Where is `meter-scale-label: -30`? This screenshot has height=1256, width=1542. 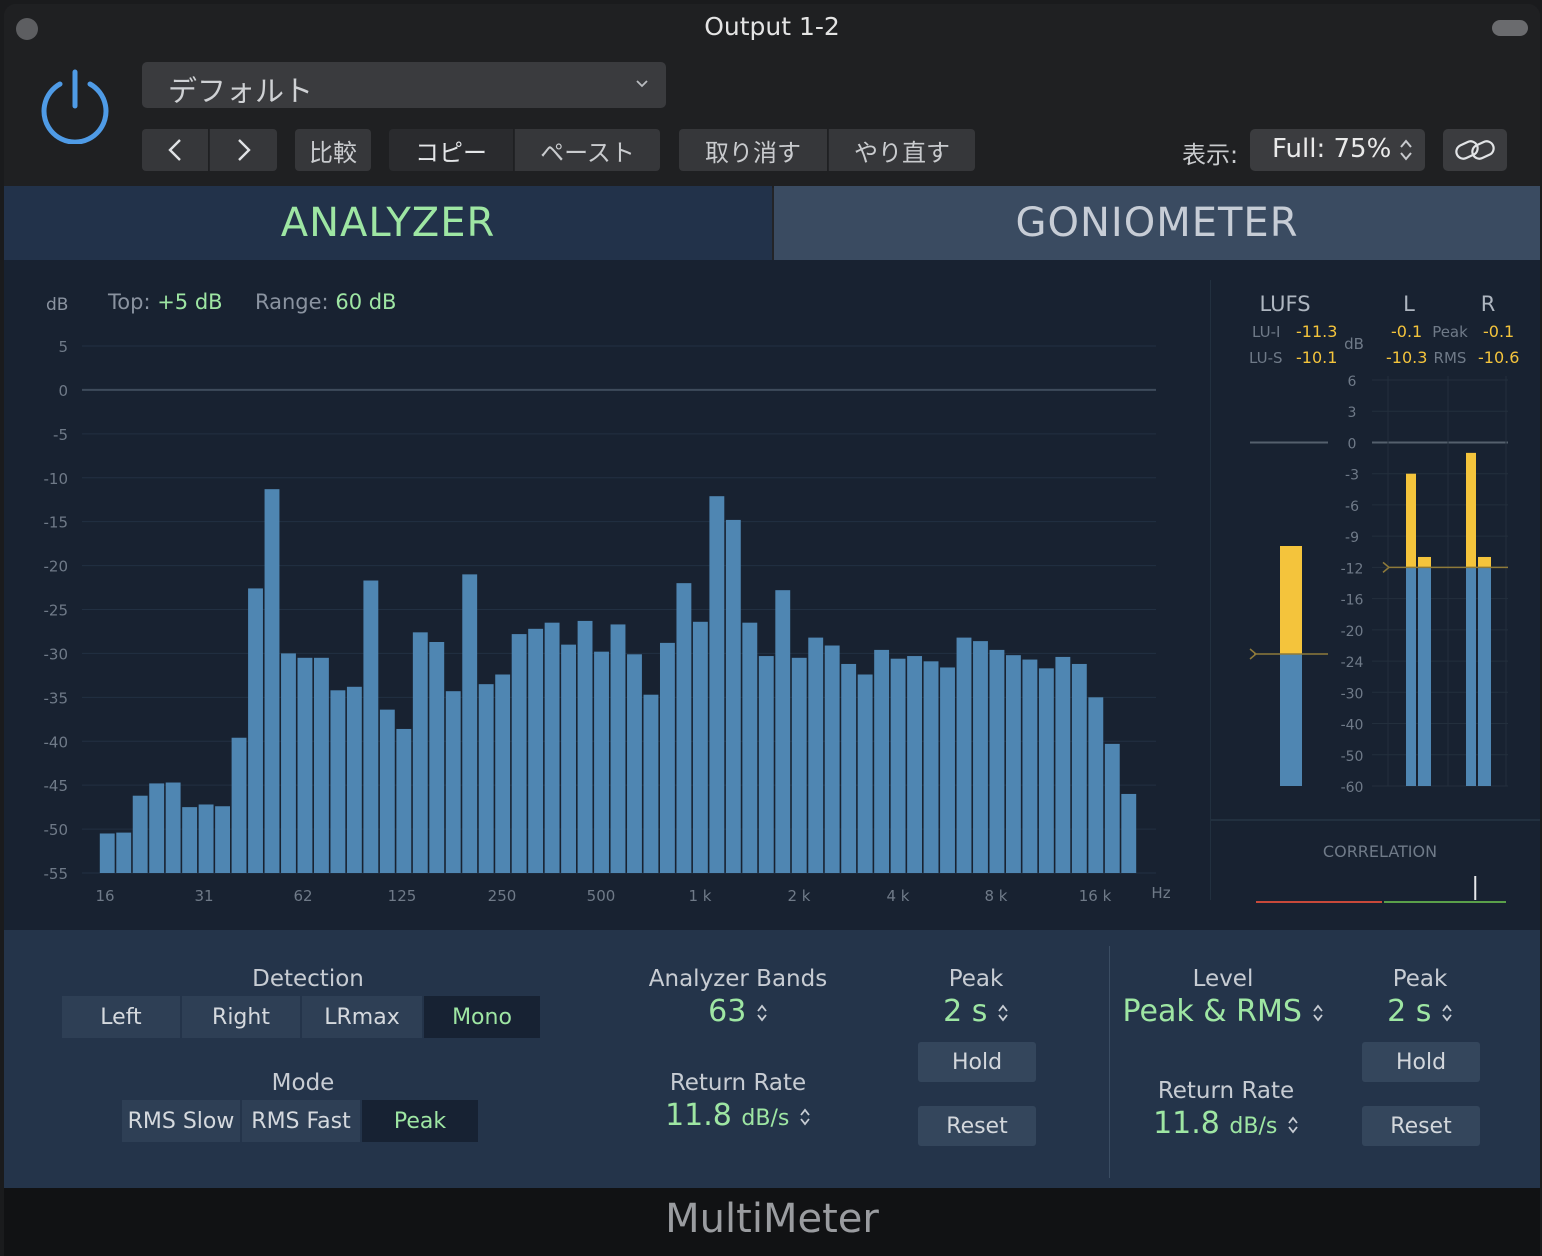 meter-scale-label: -30 is located at coordinates (1352, 694).